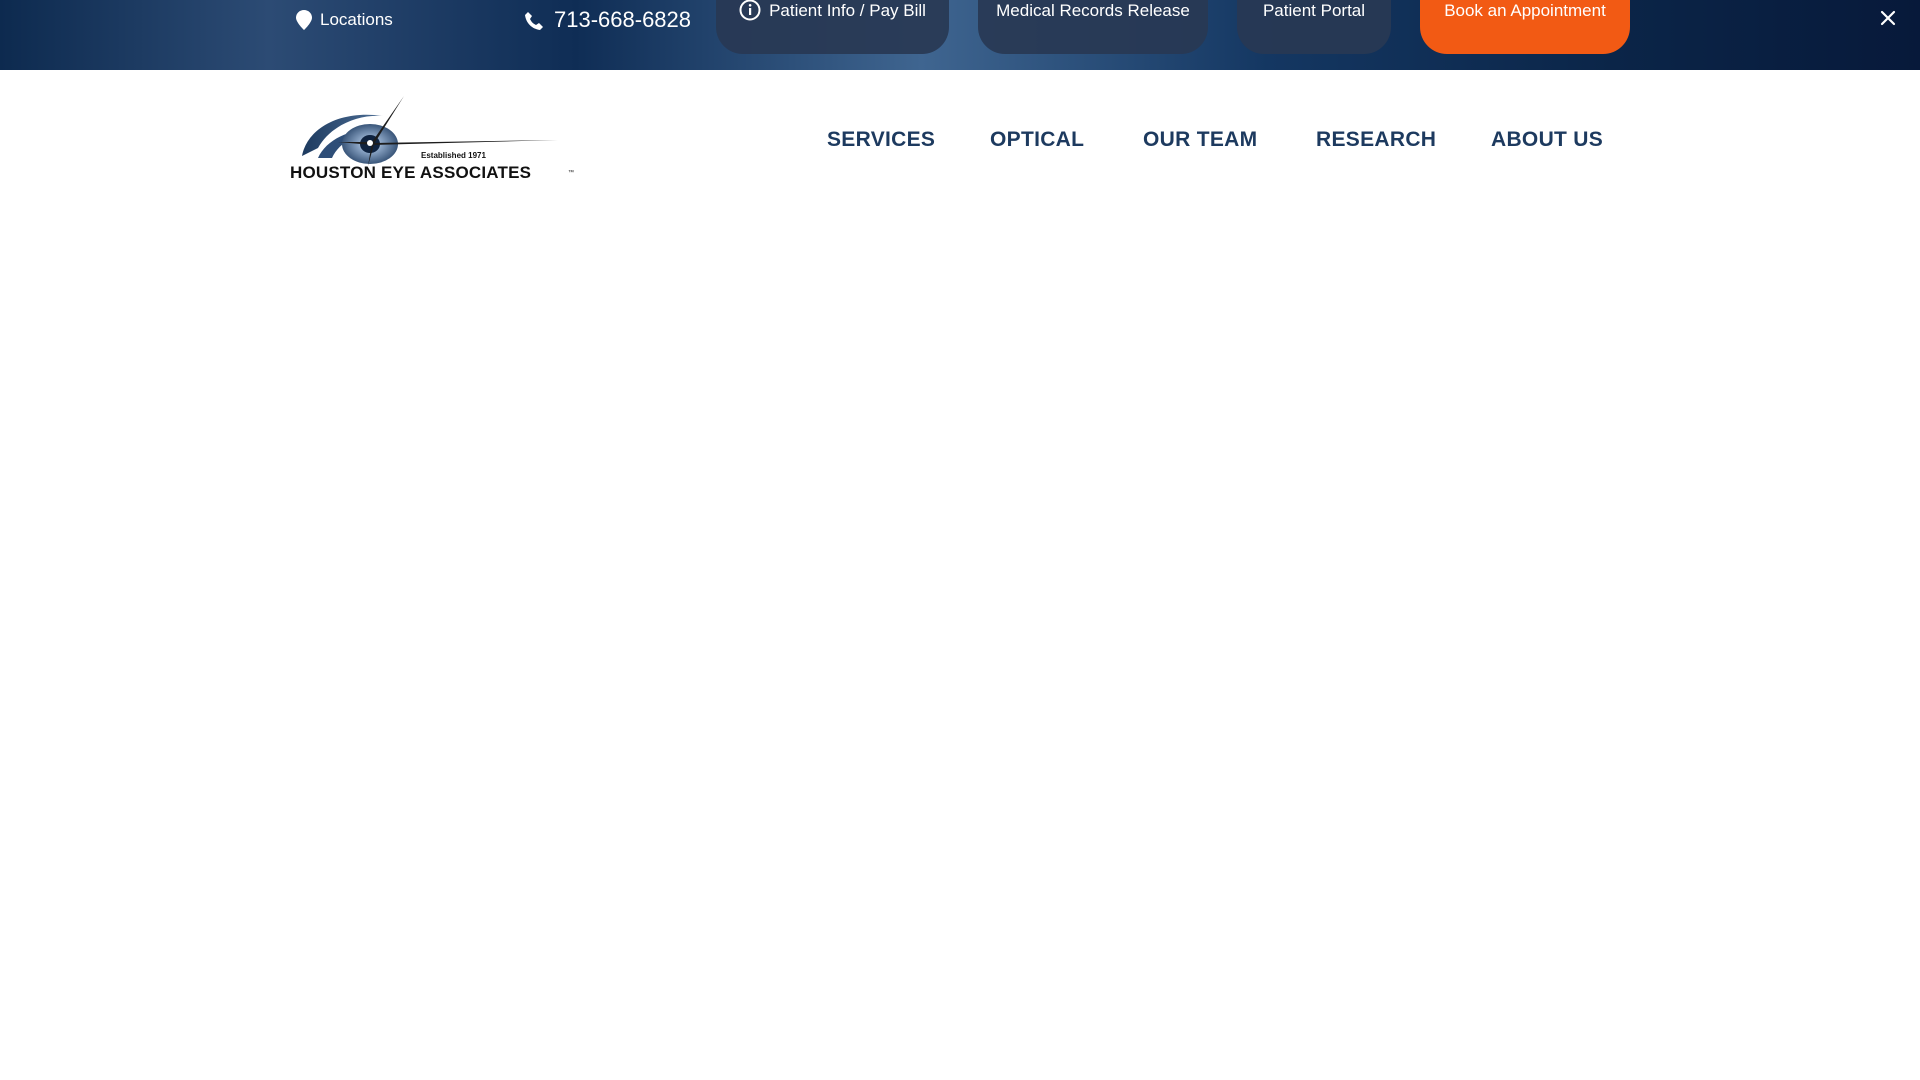 The image size is (1920, 1080). What do you see at coordinates (1037, 140) in the screenshot?
I see `nav-optical: OPTICAL` at bounding box center [1037, 140].